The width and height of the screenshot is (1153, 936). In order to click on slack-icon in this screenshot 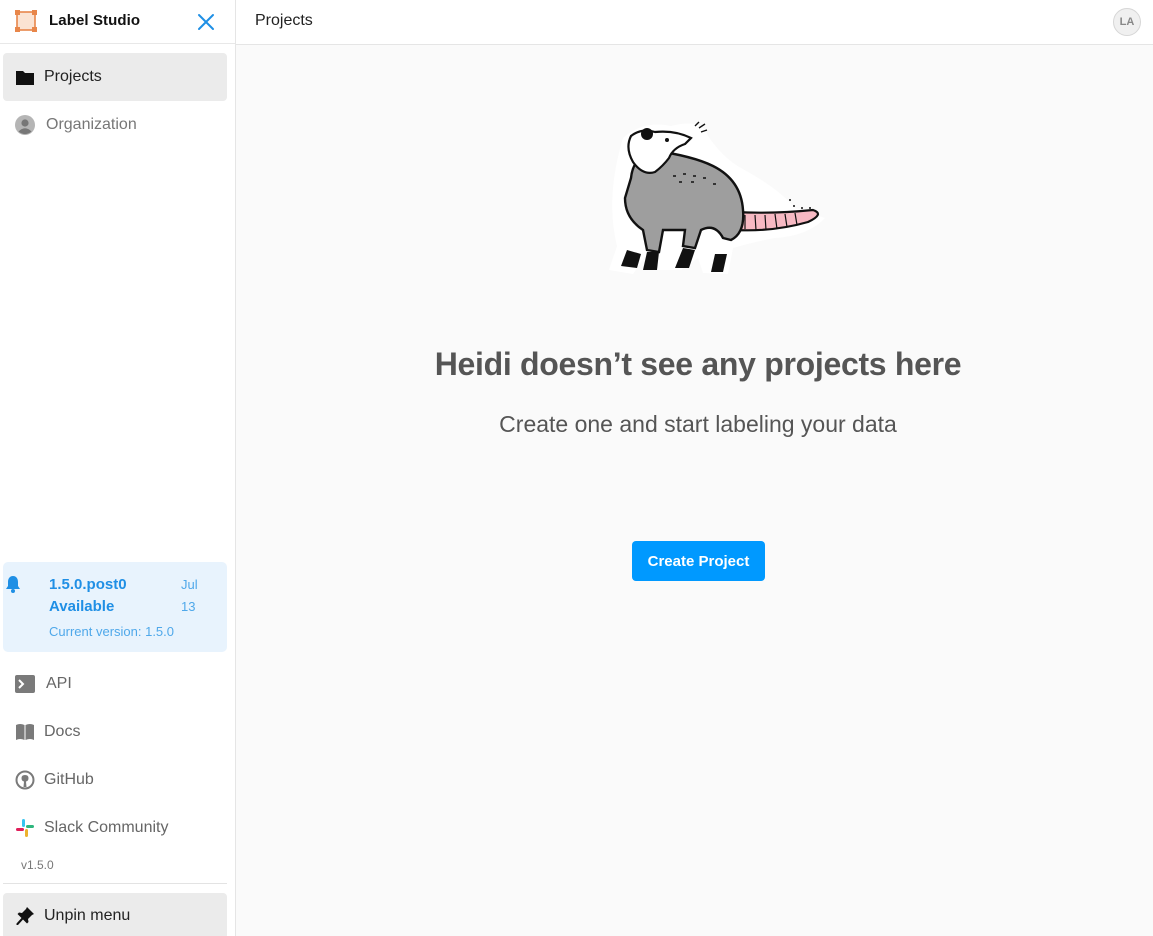, I will do `click(25, 828)`.